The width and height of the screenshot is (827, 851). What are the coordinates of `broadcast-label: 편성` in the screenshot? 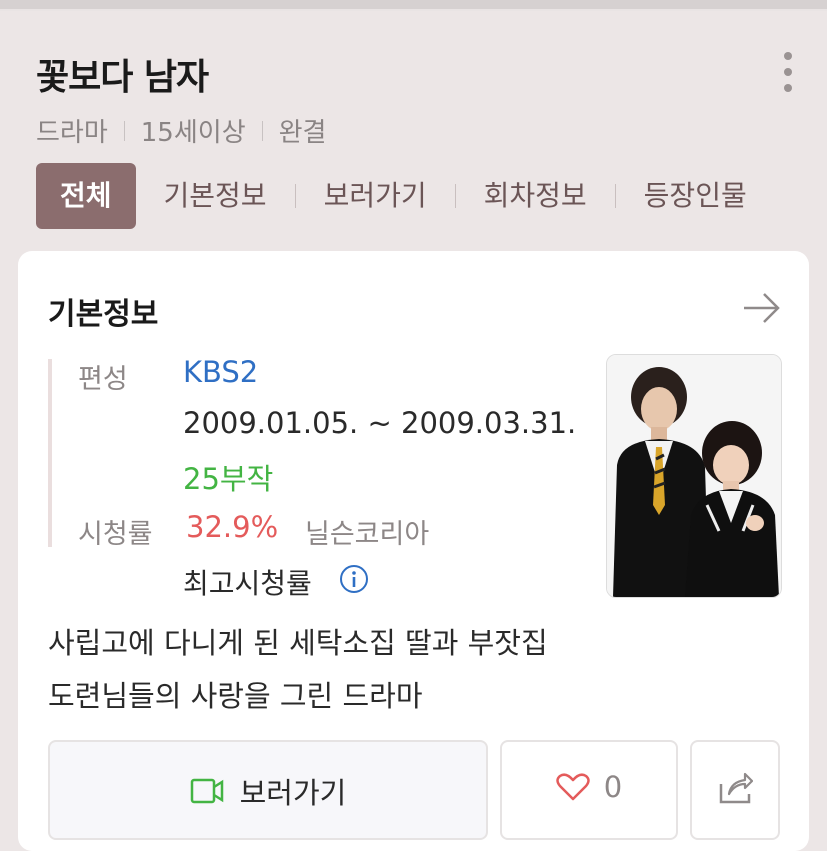 It's located at (103, 379).